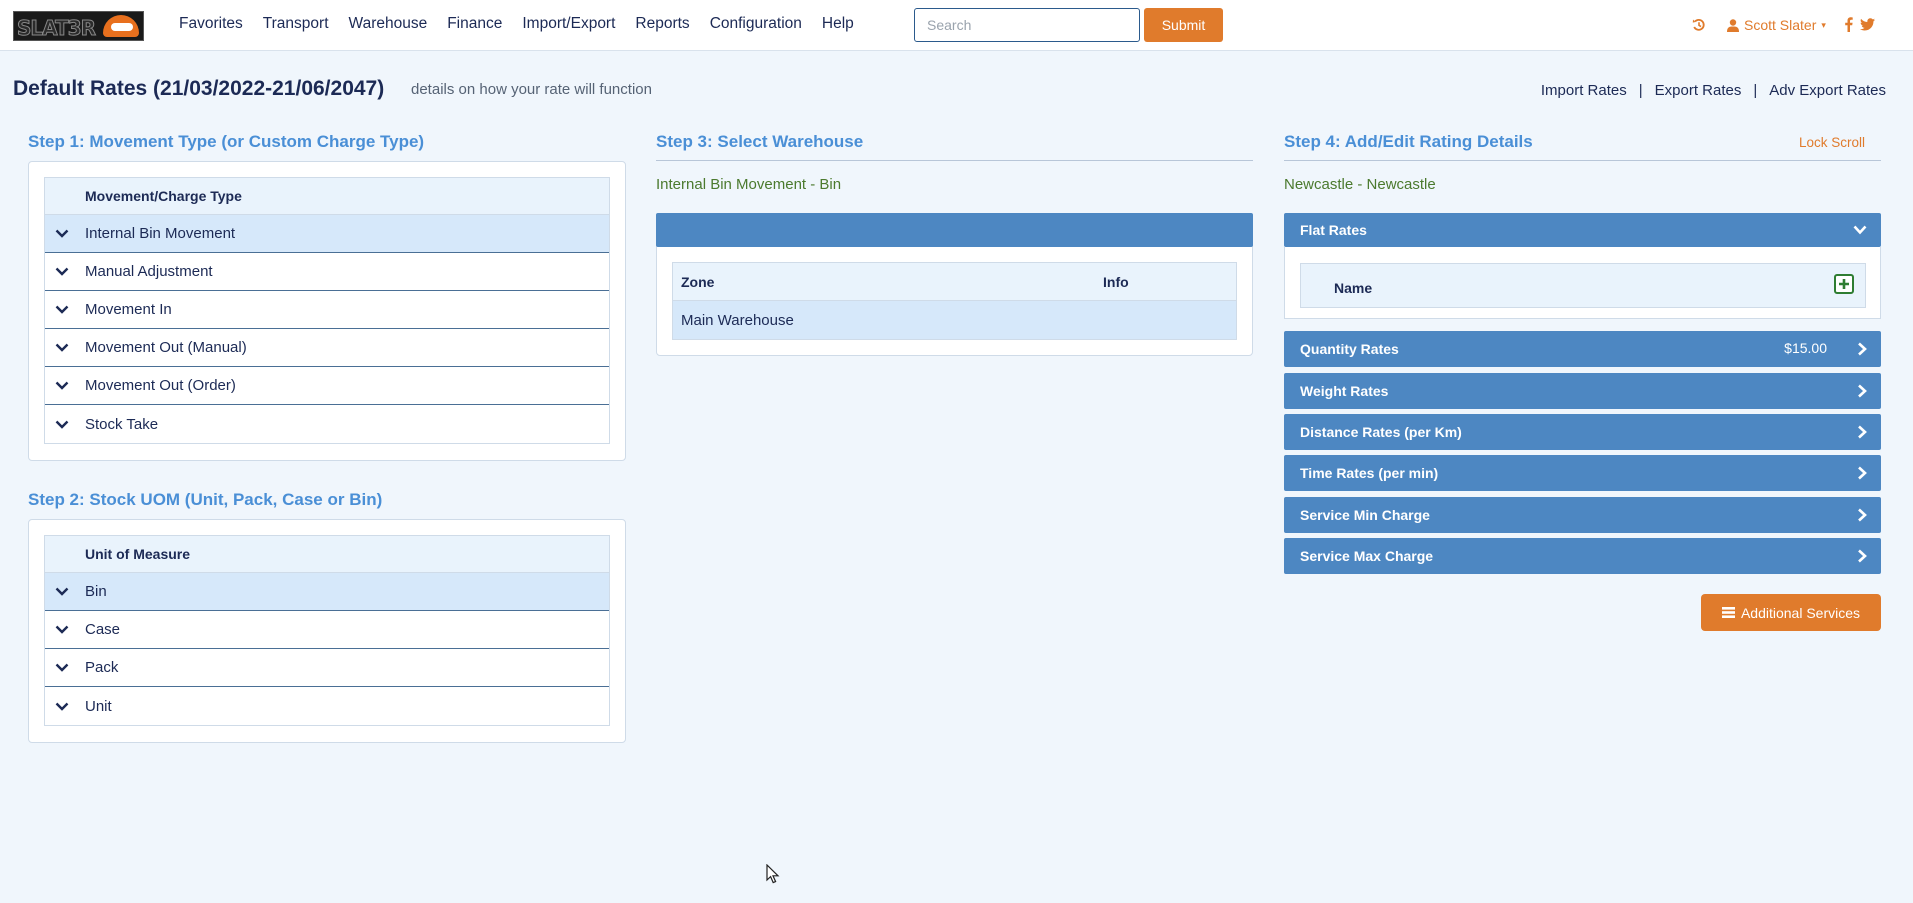 This screenshot has height=903, width=1913. I want to click on lock-scroll-link: Lock Scroll, so click(1832, 142).